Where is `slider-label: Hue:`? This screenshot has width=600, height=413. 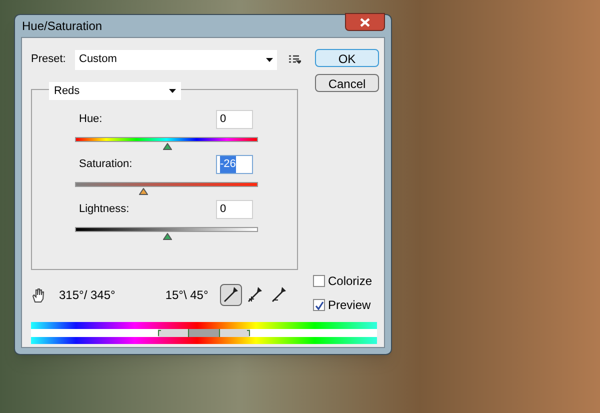 slider-label: Hue: is located at coordinates (90, 120).